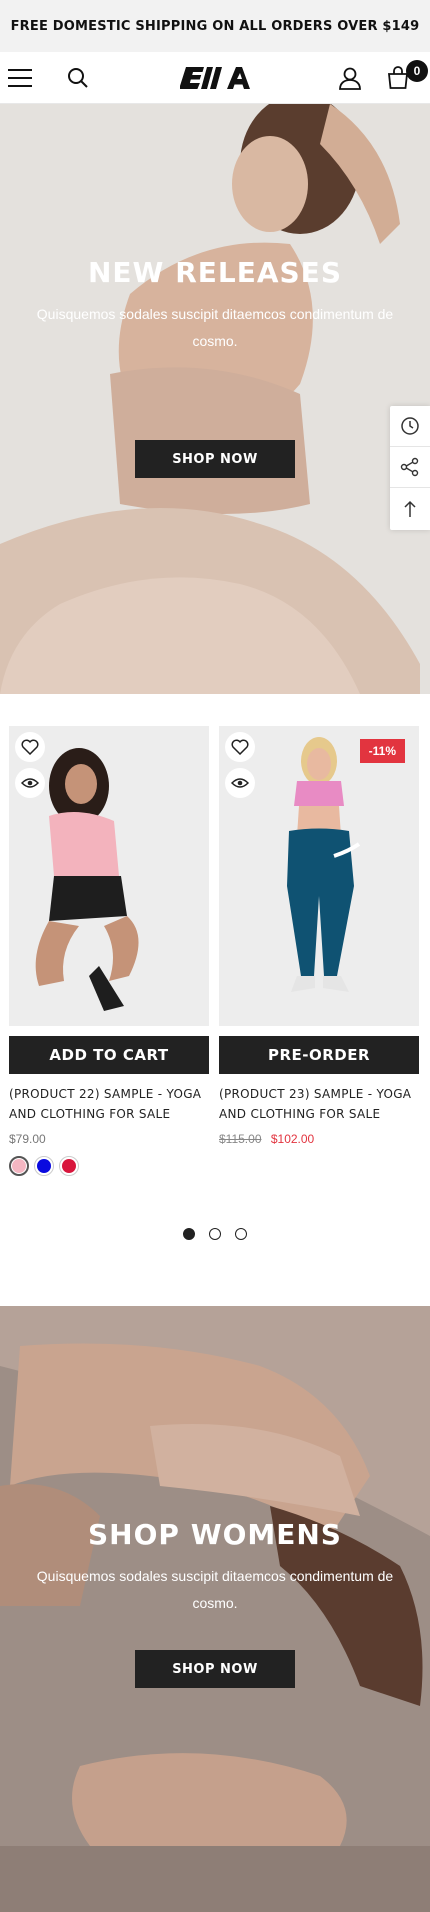 The width and height of the screenshot is (430, 1912). I want to click on discount-badge: -11%, so click(382, 751).